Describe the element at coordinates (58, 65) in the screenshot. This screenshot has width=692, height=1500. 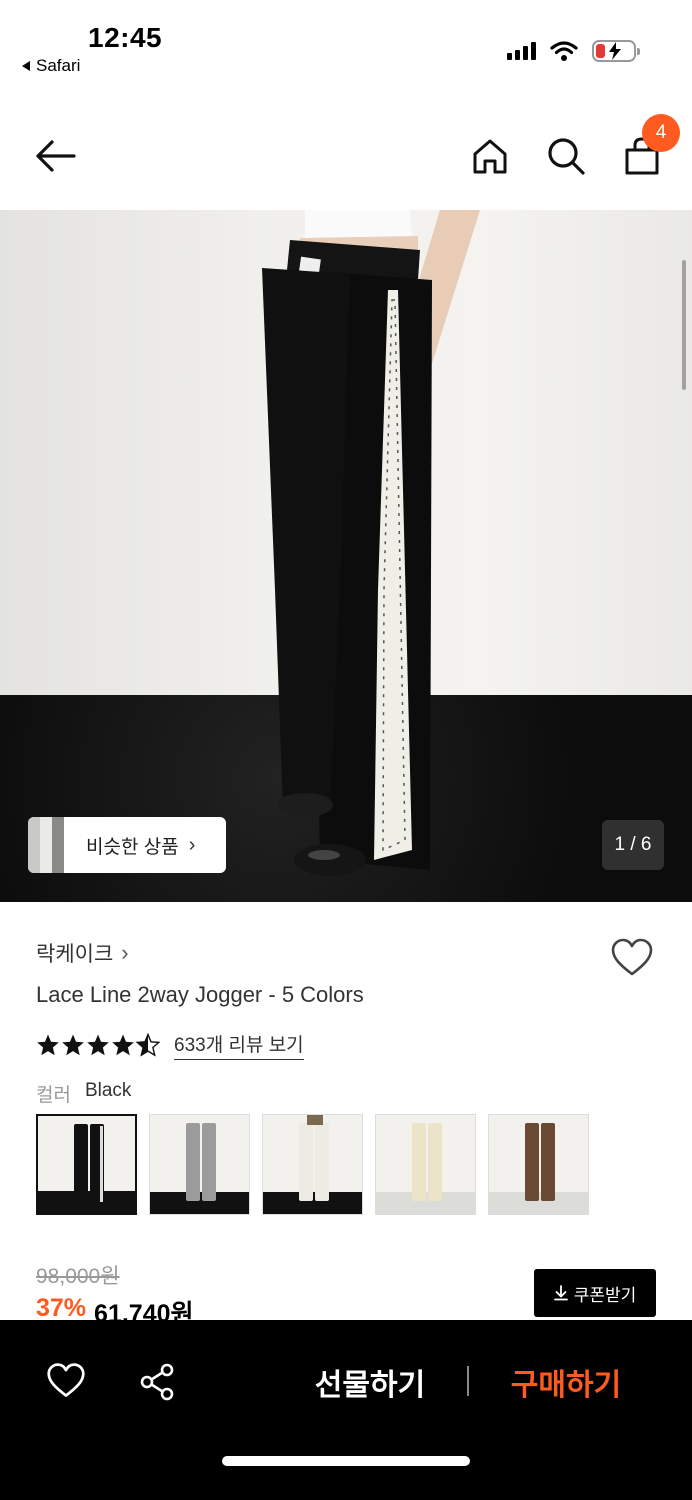
I see `back-app-label: Safari` at that location.